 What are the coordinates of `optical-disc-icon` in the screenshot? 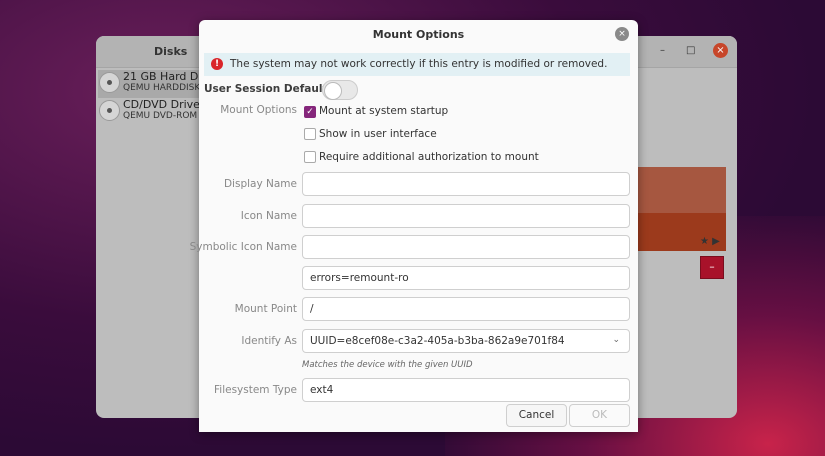 It's located at (109, 110).